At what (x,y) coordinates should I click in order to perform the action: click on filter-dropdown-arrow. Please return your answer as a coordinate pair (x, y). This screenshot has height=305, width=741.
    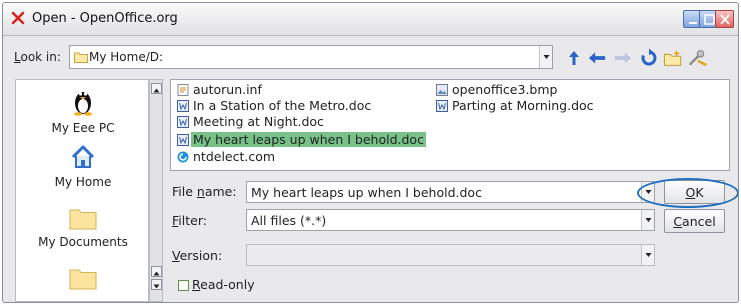
    Looking at the image, I should click on (647, 220).